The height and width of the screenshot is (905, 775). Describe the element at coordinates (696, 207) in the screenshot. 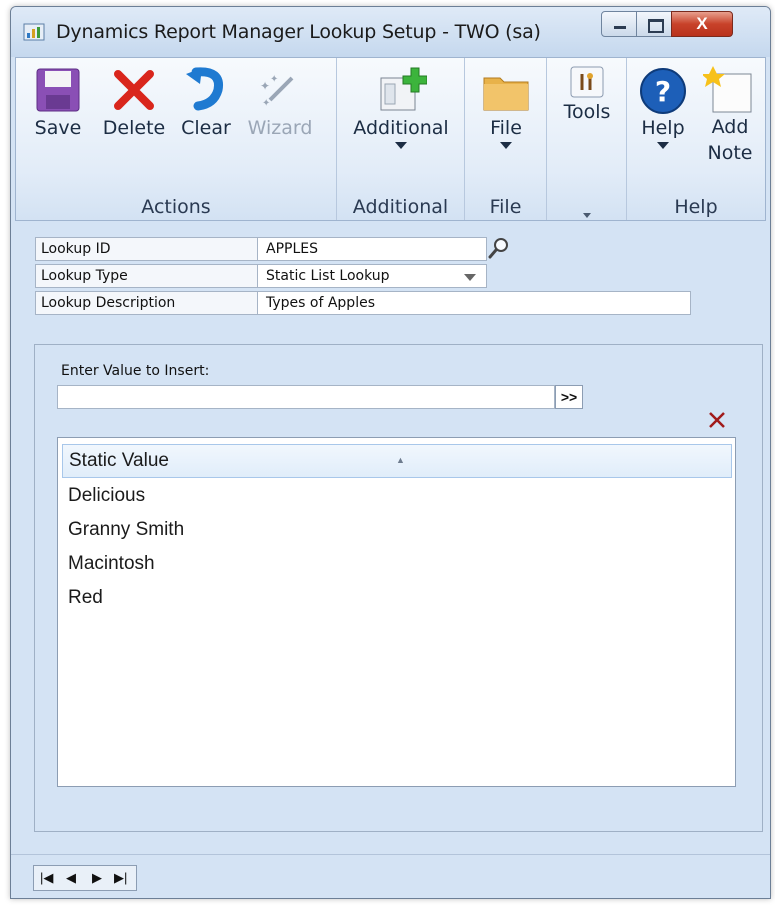

I see `group-label-help: Help` at that location.